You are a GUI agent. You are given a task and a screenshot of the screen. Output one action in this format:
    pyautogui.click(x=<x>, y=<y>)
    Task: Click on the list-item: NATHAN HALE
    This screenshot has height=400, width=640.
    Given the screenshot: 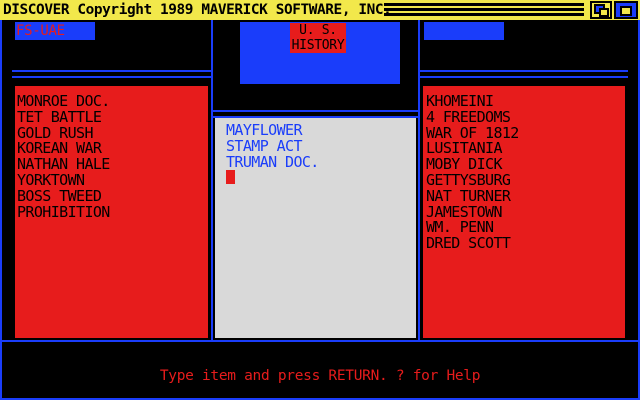 What is the action you would take?
    pyautogui.click(x=63, y=164)
    